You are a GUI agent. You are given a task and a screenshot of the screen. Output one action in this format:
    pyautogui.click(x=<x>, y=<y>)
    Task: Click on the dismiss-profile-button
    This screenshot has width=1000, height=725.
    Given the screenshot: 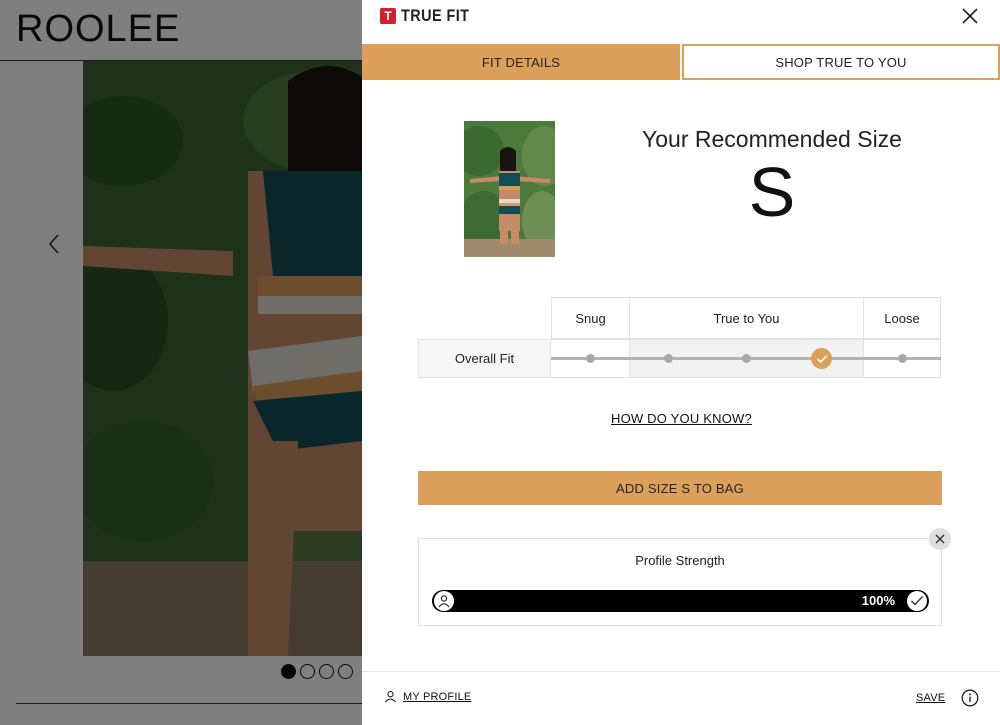 What is the action you would take?
    pyautogui.click(x=940, y=539)
    